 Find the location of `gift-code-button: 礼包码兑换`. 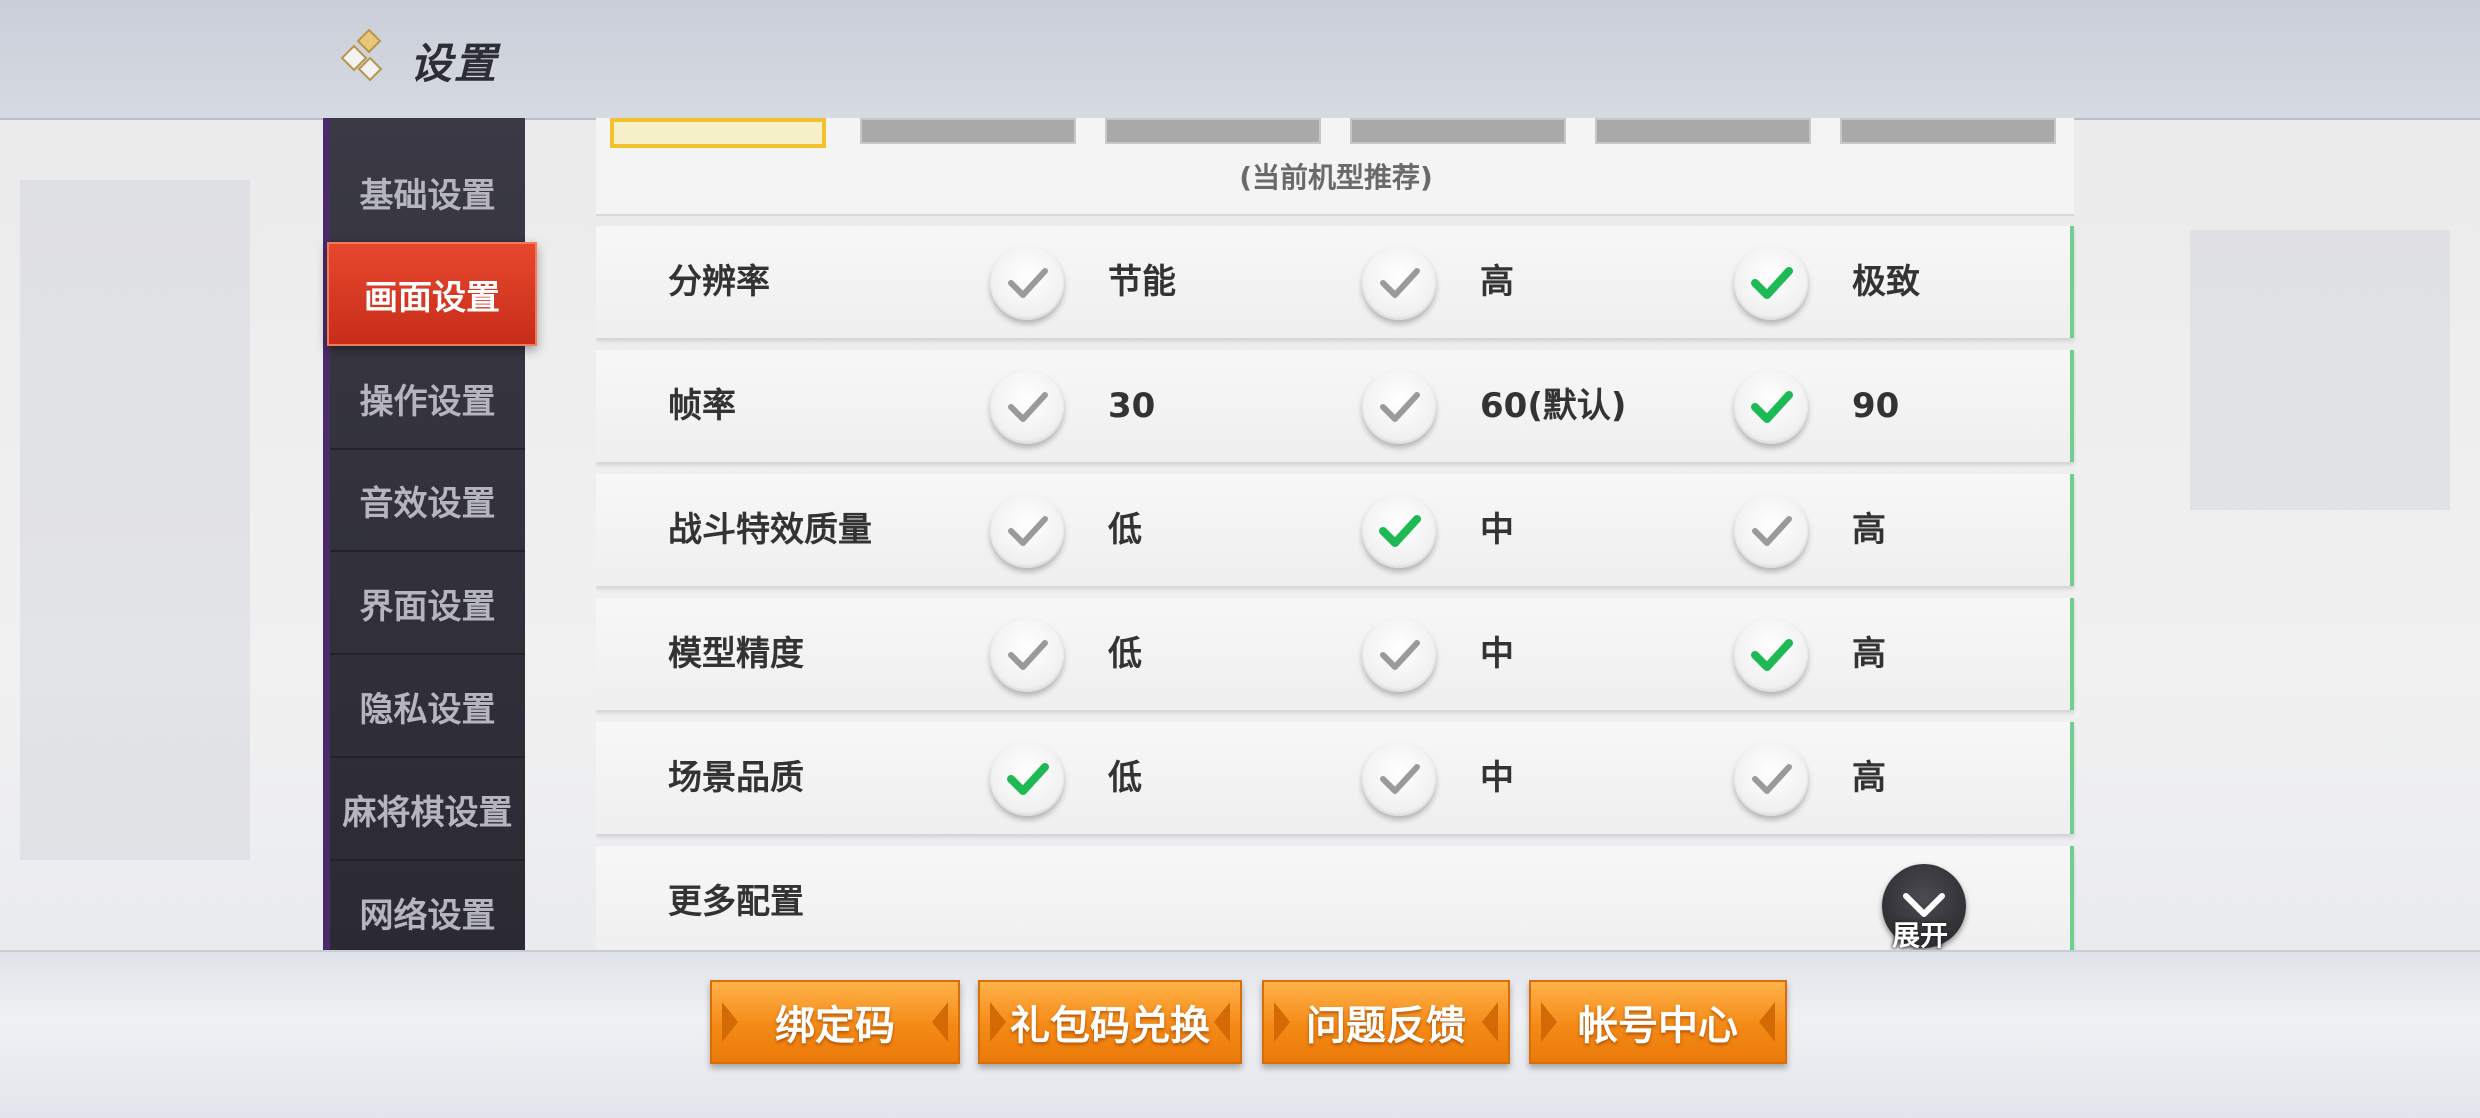

gift-code-button: 礼包码兑换 is located at coordinates (1110, 1022).